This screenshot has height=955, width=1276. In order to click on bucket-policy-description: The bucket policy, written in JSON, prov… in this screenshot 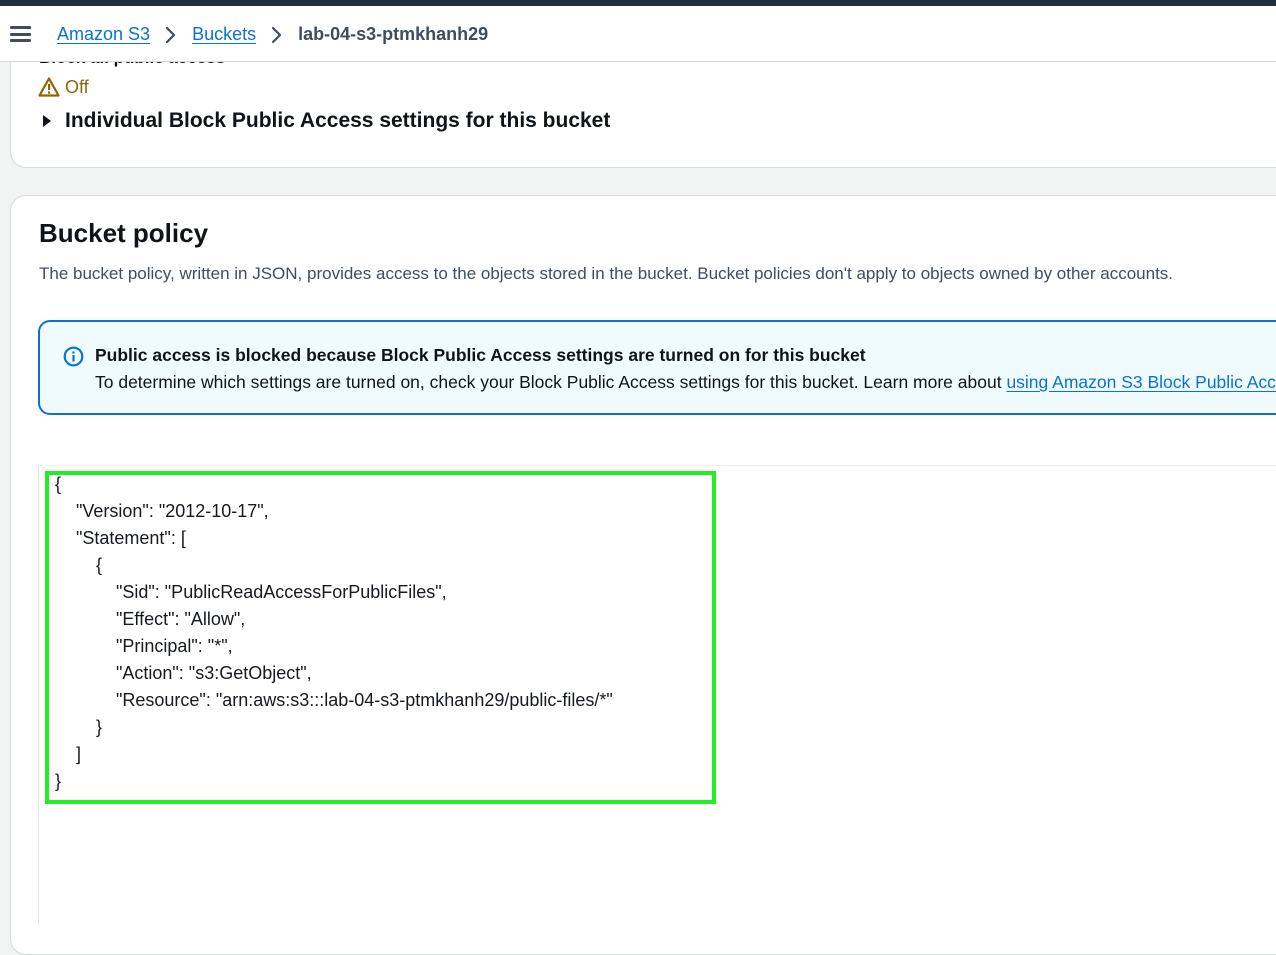, I will do `click(606, 273)`.